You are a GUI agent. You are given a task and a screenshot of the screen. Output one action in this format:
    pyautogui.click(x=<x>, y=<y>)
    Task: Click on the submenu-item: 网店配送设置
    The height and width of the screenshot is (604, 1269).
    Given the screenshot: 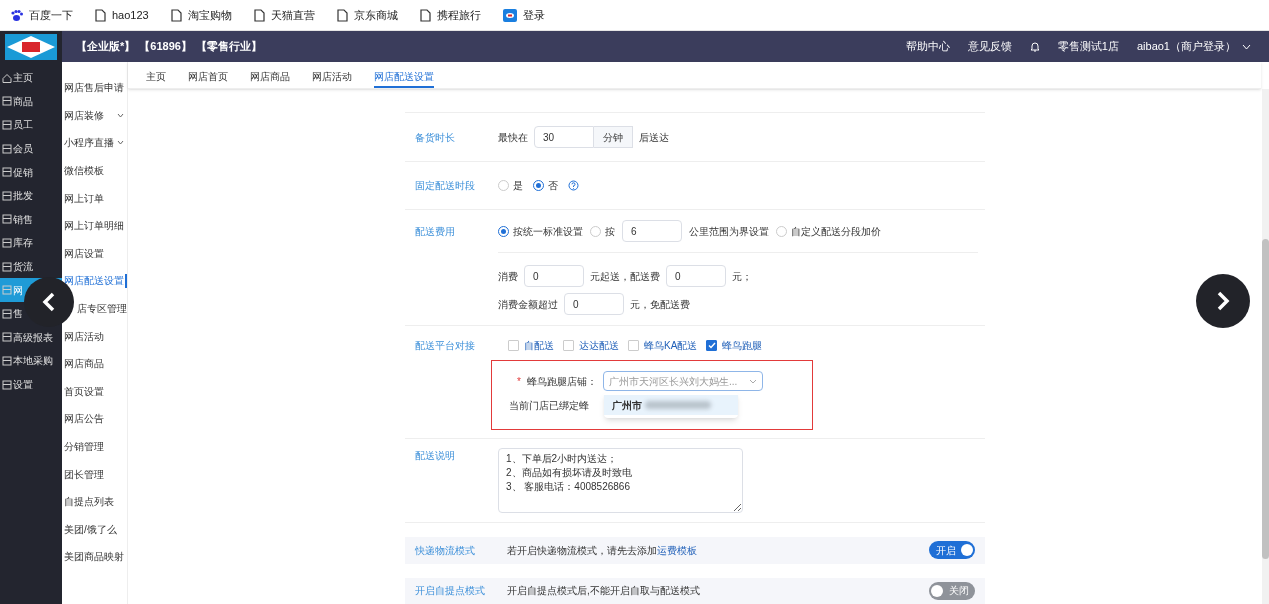 What is the action you would take?
    pyautogui.click(x=94, y=281)
    